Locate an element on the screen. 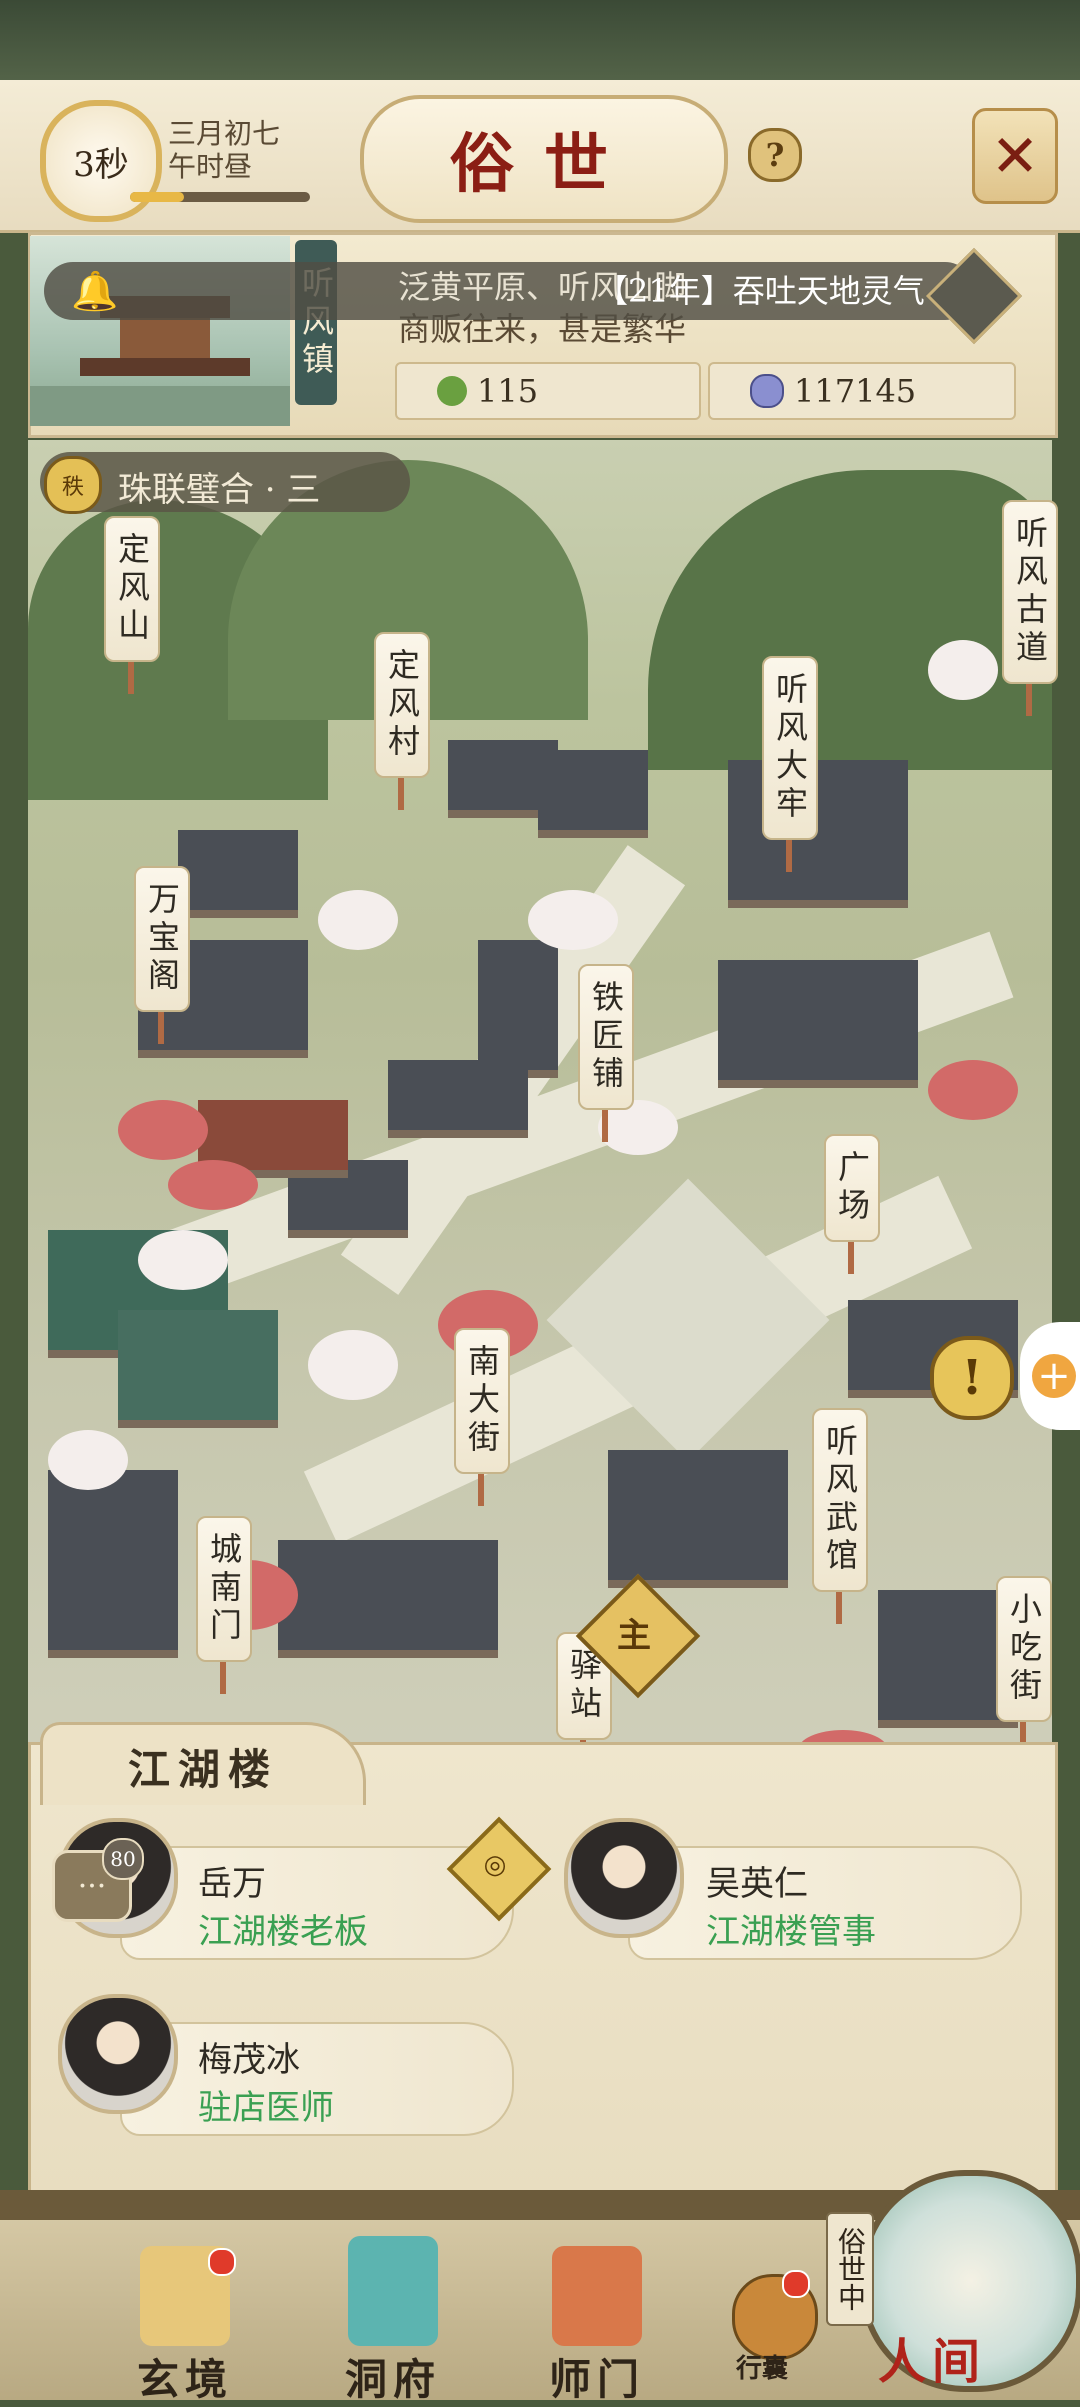 Image resolution: width=1080 pixels, height=2407 pixels. plus-icon: + is located at coordinates (1054, 1376).